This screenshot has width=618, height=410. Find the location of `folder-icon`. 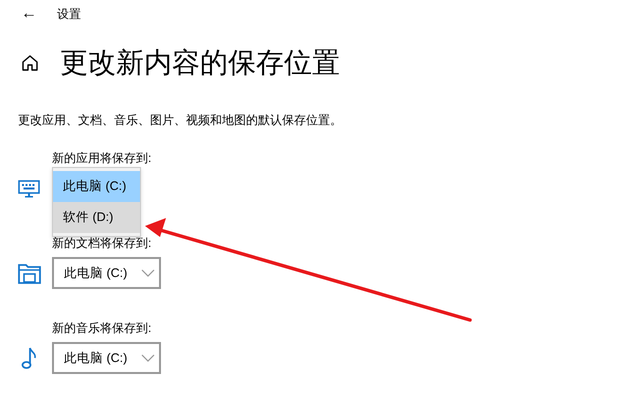

folder-icon is located at coordinates (30, 273).